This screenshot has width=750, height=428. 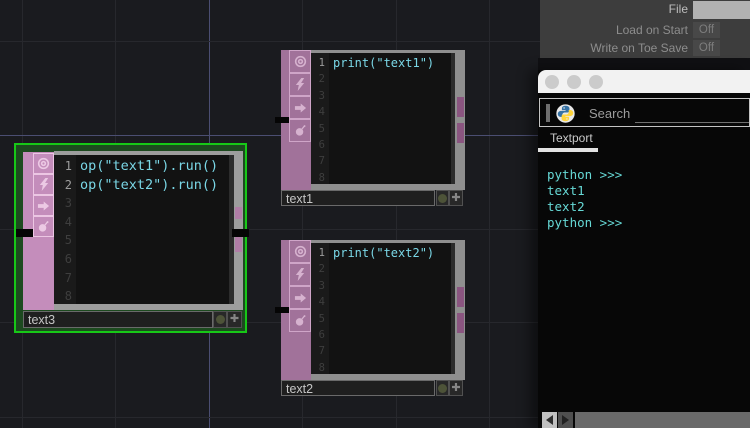 What do you see at coordinates (644, 64) in the screenshot?
I see `panel-gap` at bounding box center [644, 64].